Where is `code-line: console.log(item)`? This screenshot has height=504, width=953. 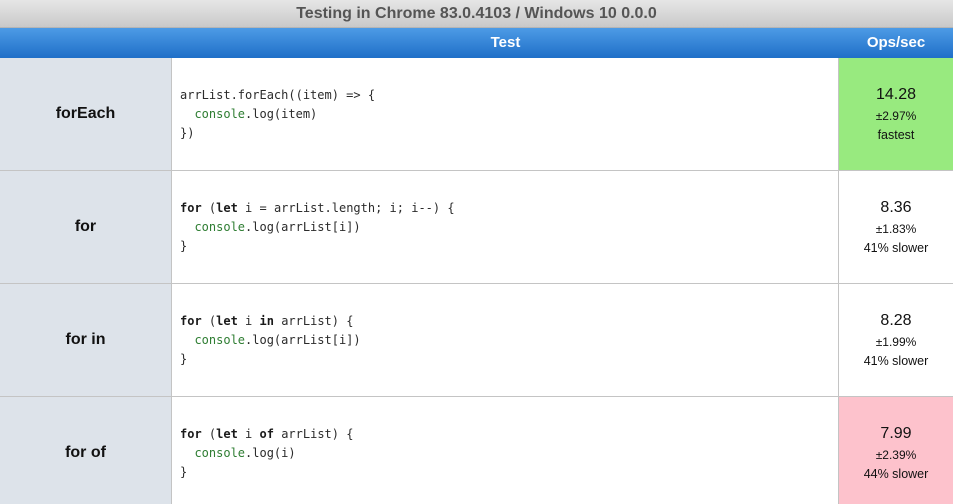
code-line: console.log(item) is located at coordinates (277, 114).